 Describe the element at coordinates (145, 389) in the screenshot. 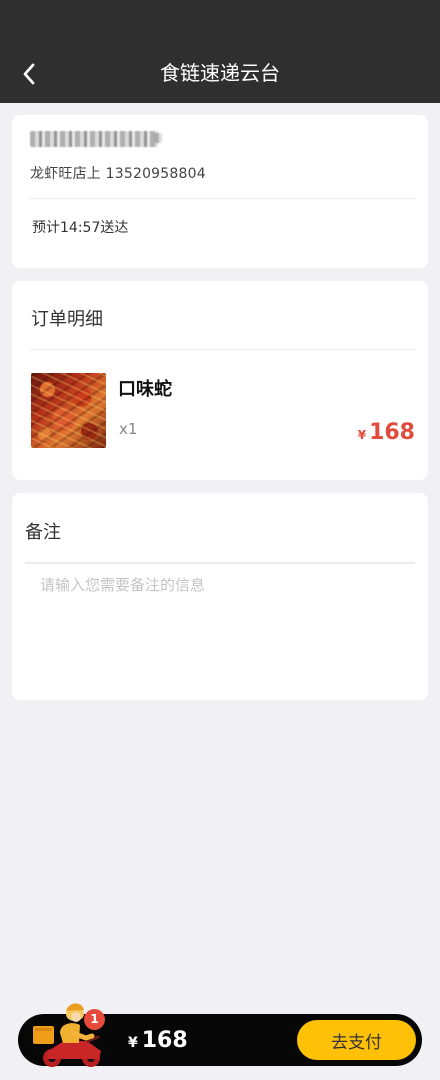

I see `food-name: 口味蛇` at that location.